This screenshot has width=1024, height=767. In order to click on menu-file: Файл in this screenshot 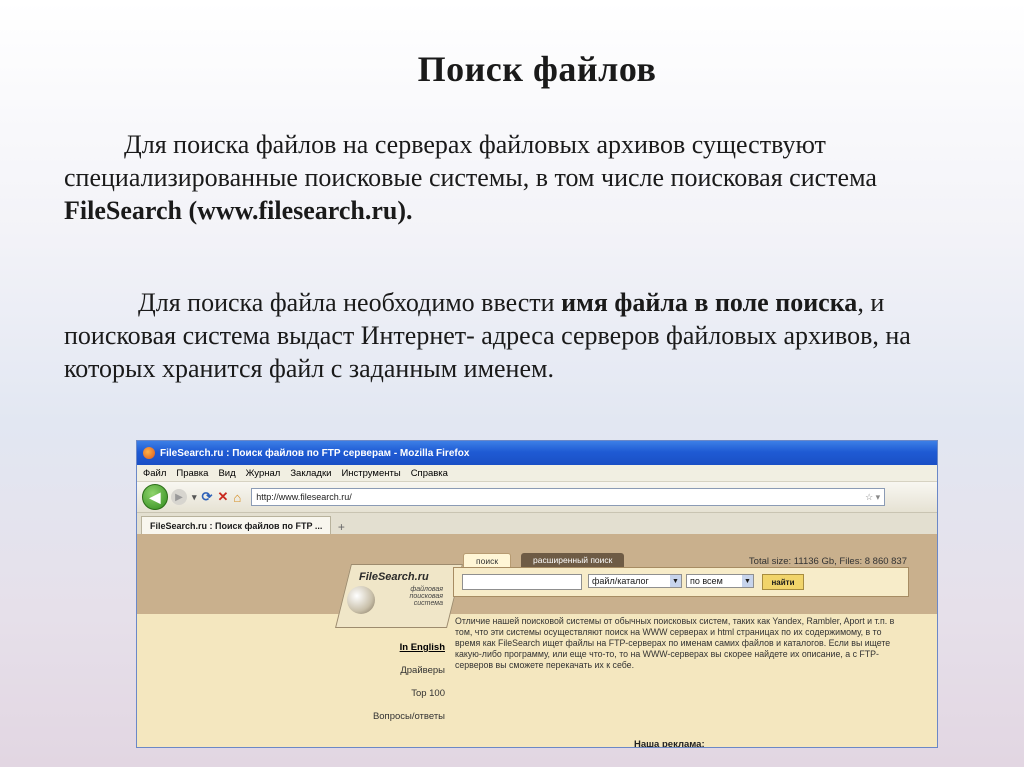, I will do `click(154, 473)`.